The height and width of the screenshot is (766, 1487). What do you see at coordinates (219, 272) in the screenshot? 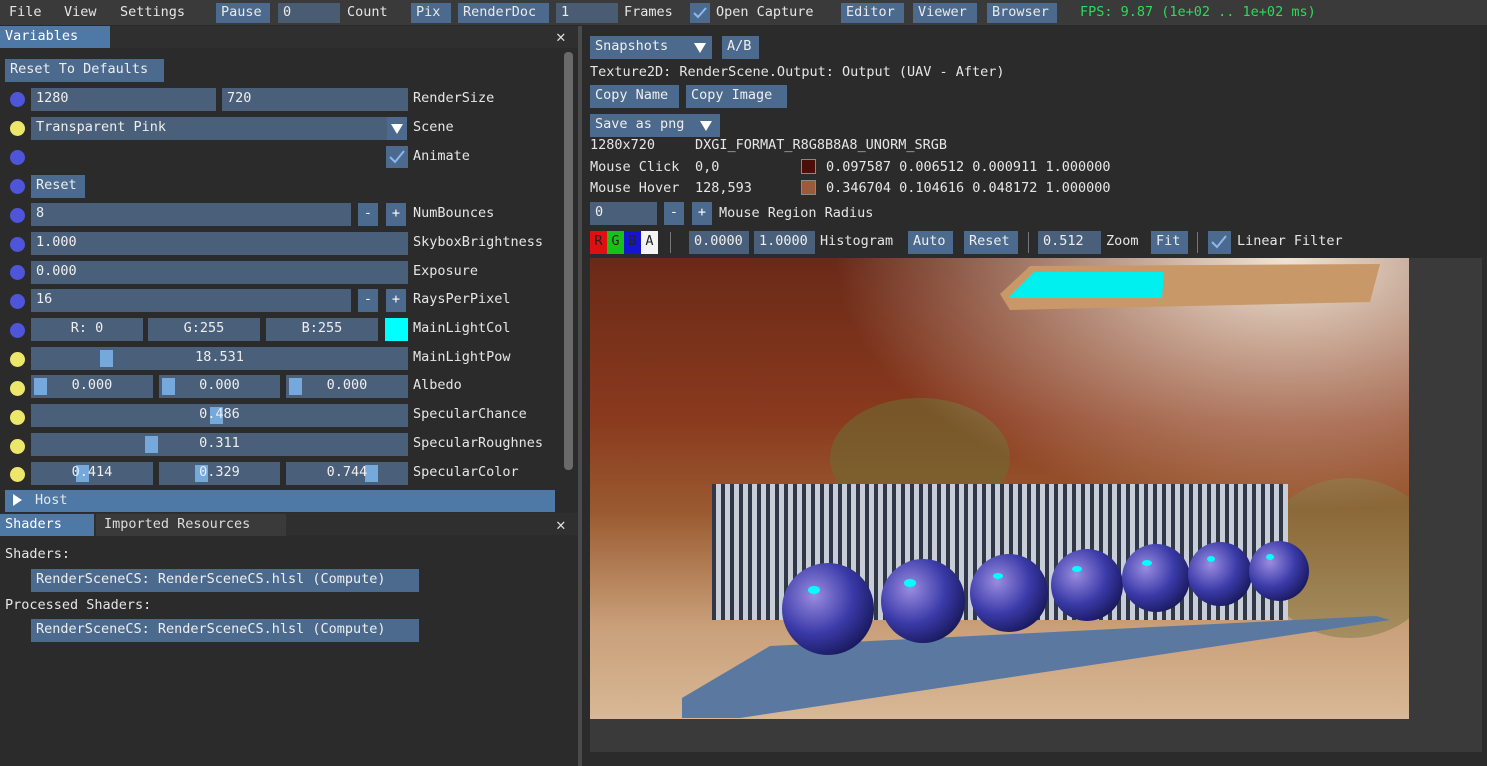
I see `exposure-field: 0.000` at bounding box center [219, 272].